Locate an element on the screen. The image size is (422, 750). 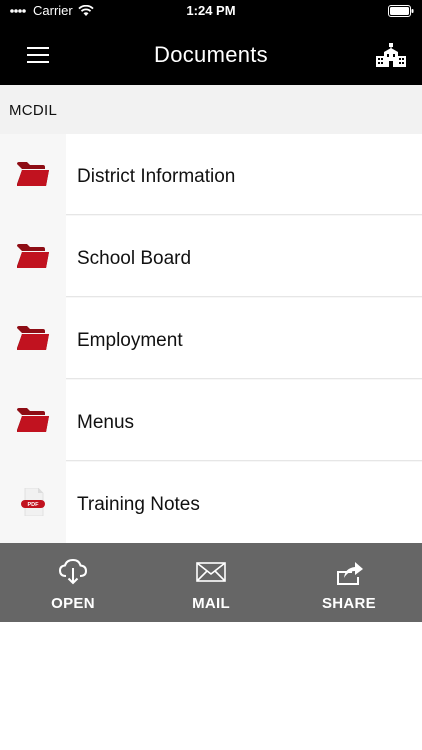
list-item: District Information is located at coordinates (211, 174).